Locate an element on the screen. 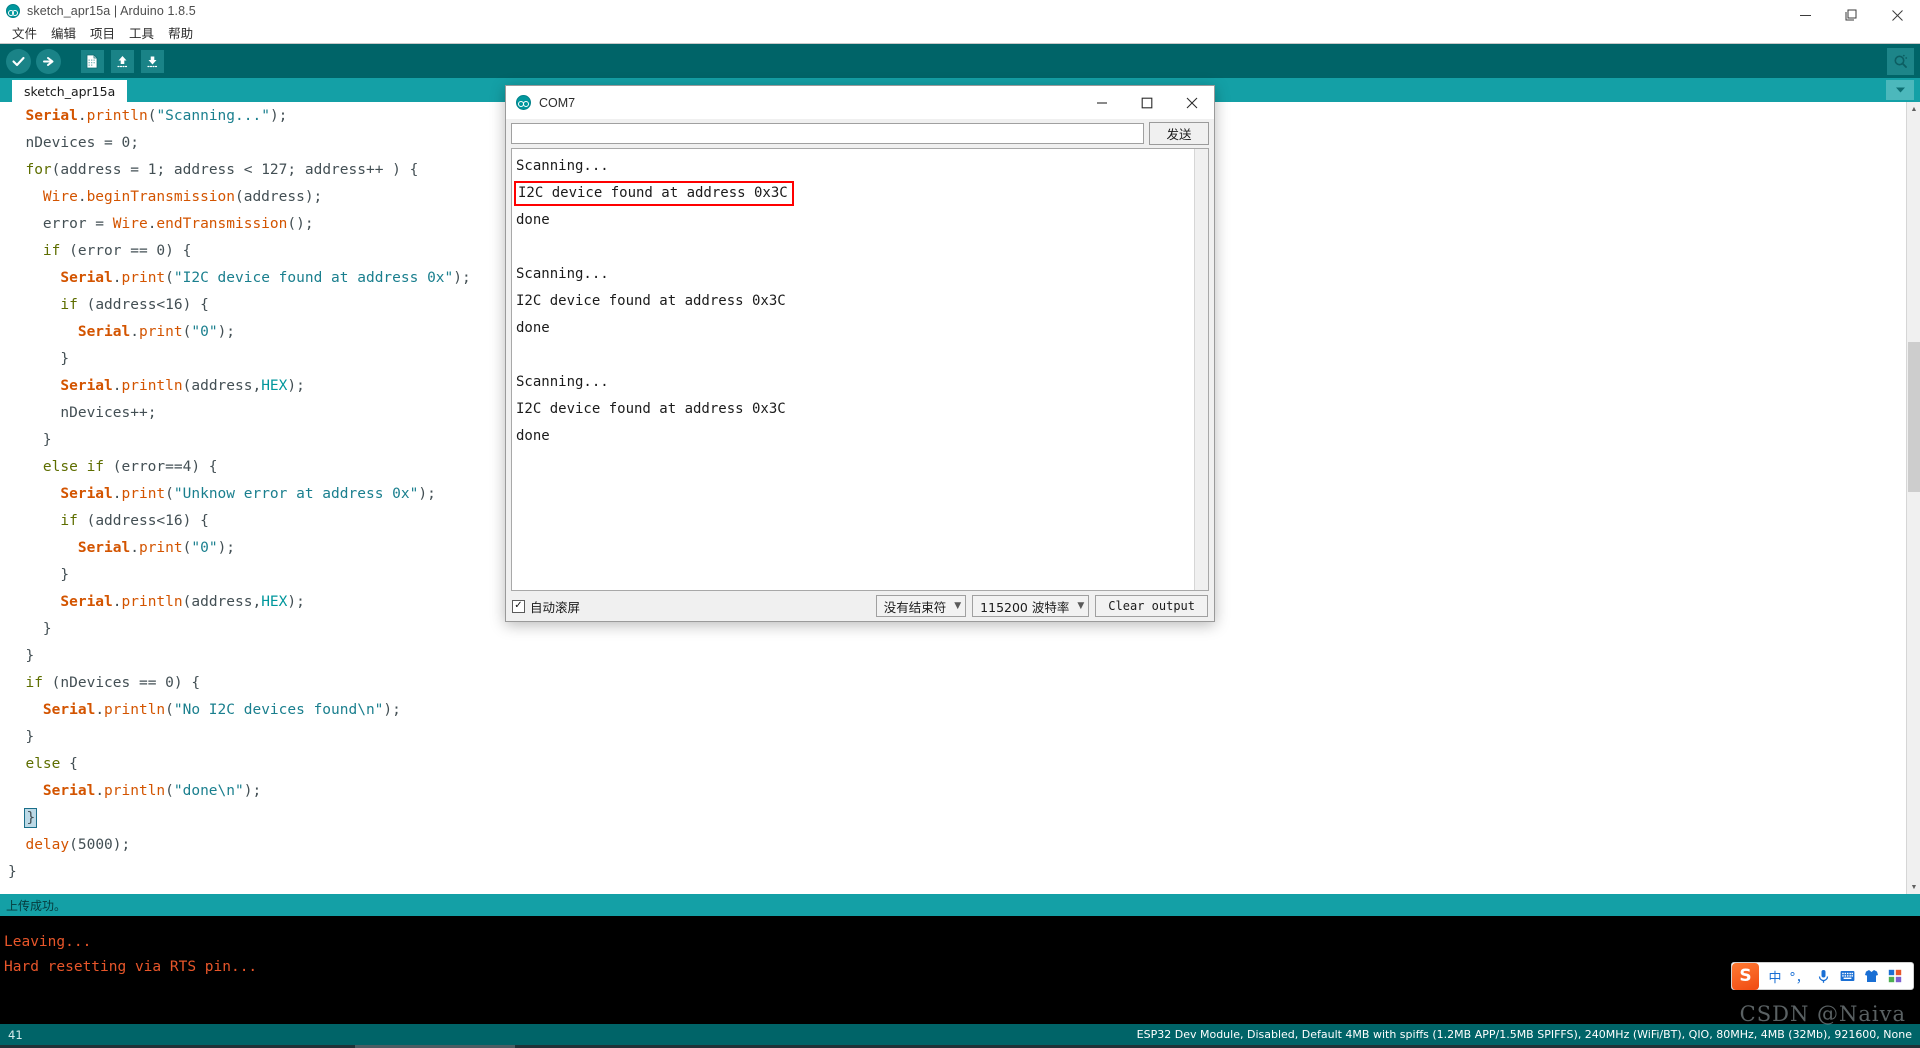 This screenshot has width=1920, height=1048. open-sketch-button is located at coordinates (122, 61).